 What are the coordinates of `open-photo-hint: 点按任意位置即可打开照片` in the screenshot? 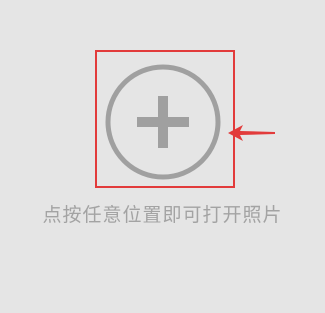 It's located at (162, 215).